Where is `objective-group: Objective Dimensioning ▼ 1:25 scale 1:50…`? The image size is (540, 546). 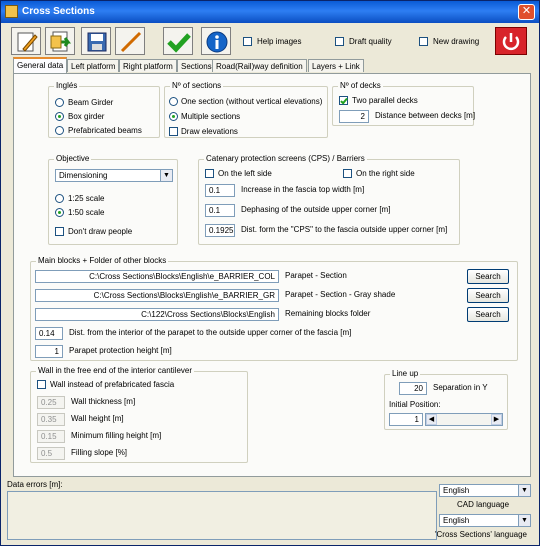
objective-group: Objective Dimensioning ▼ 1:25 scale 1:50… is located at coordinates (113, 199).